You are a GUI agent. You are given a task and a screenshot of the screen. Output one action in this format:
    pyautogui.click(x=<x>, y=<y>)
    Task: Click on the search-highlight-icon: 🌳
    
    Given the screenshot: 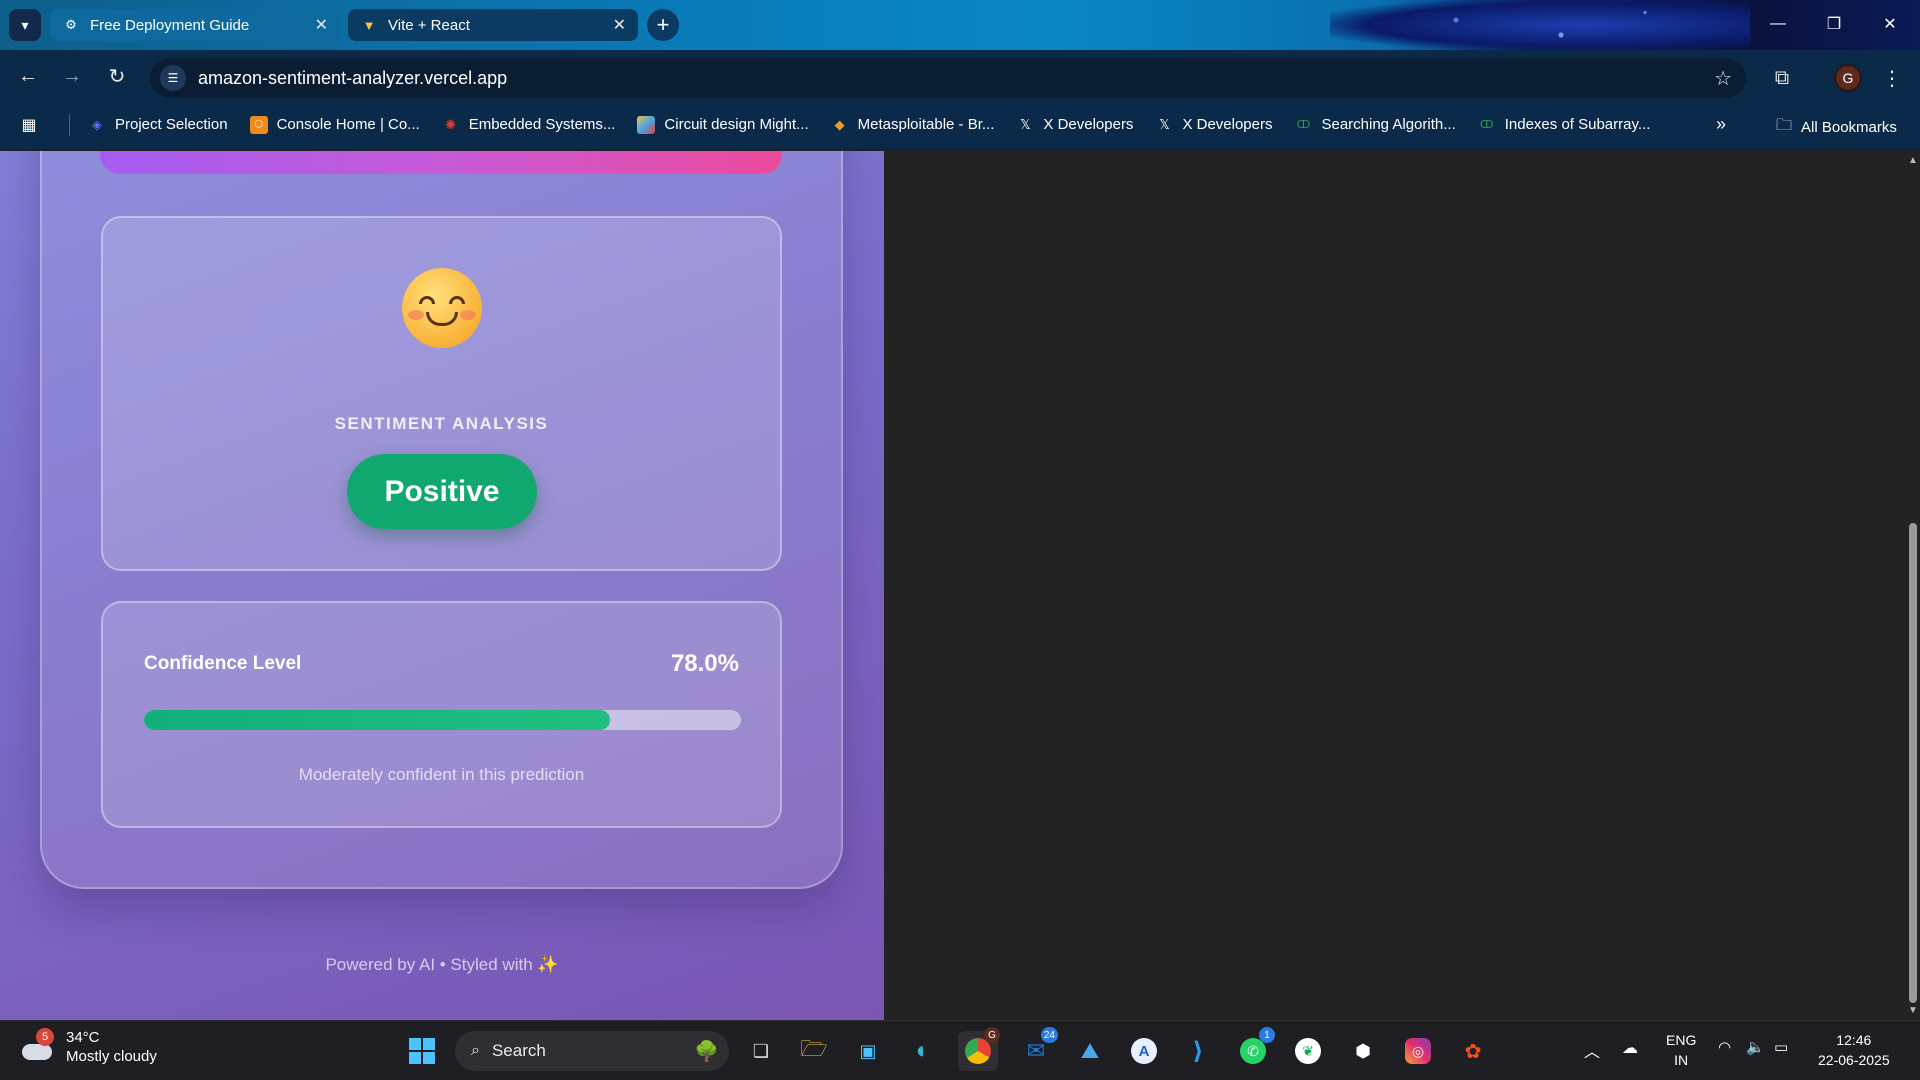 What is the action you would take?
    pyautogui.click(x=706, y=1052)
    